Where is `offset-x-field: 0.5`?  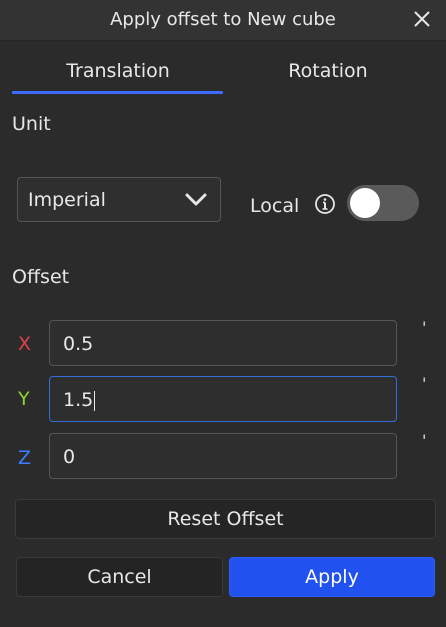
offset-x-field: 0.5 is located at coordinates (223, 343).